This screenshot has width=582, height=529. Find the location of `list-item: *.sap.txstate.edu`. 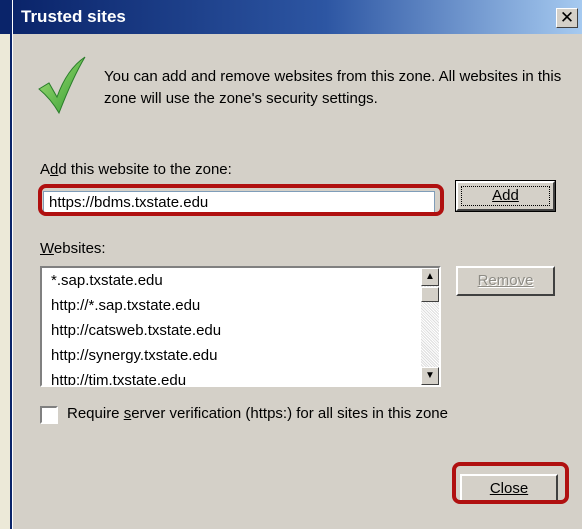

list-item: *.sap.txstate.edu is located at coordinates (107, 281).